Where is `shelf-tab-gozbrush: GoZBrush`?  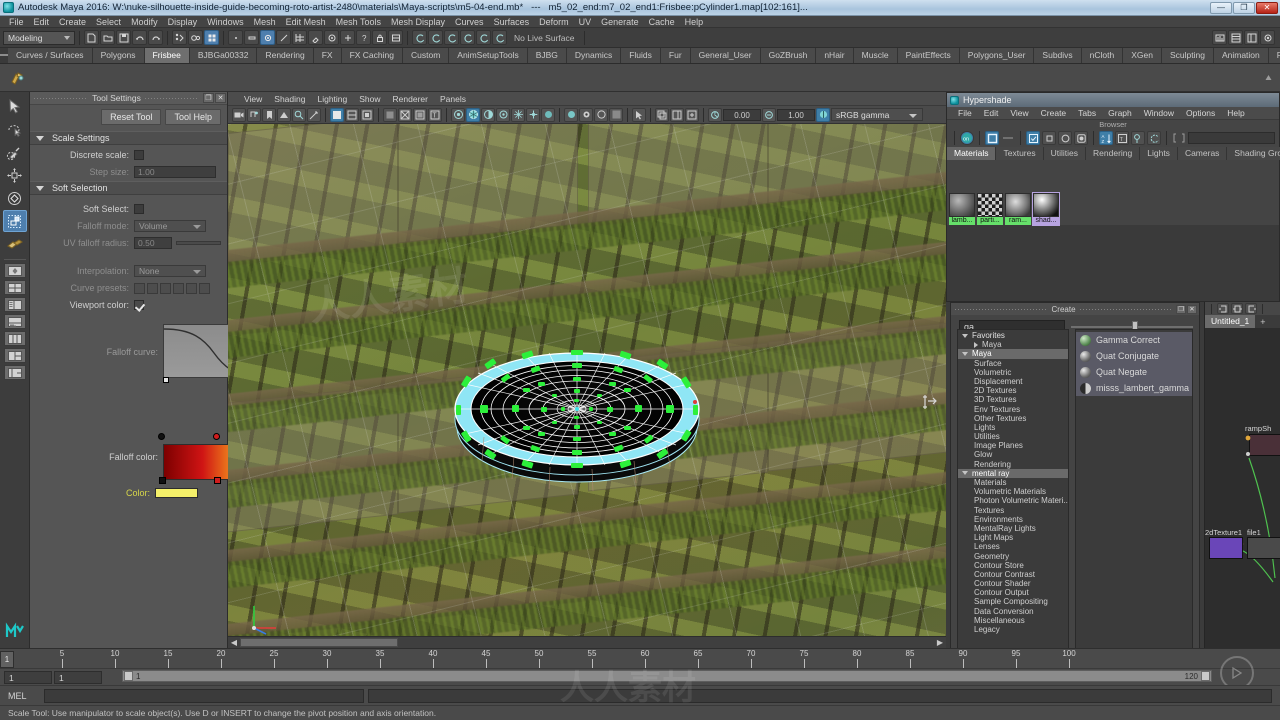
shelf-tab-gozbrush: GoZBrush is located at coordinates (788, 55).